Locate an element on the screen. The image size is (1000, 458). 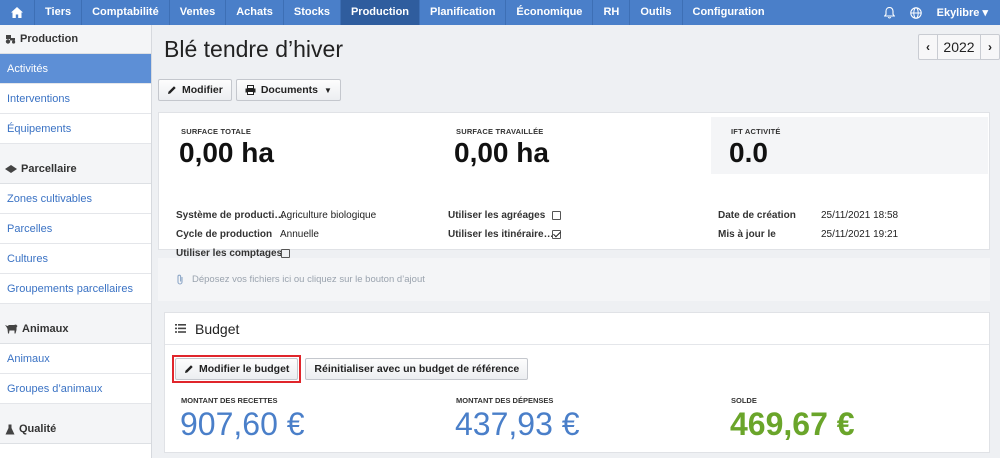
nav-ventes: Ventes is located at coordinates (196, 12).